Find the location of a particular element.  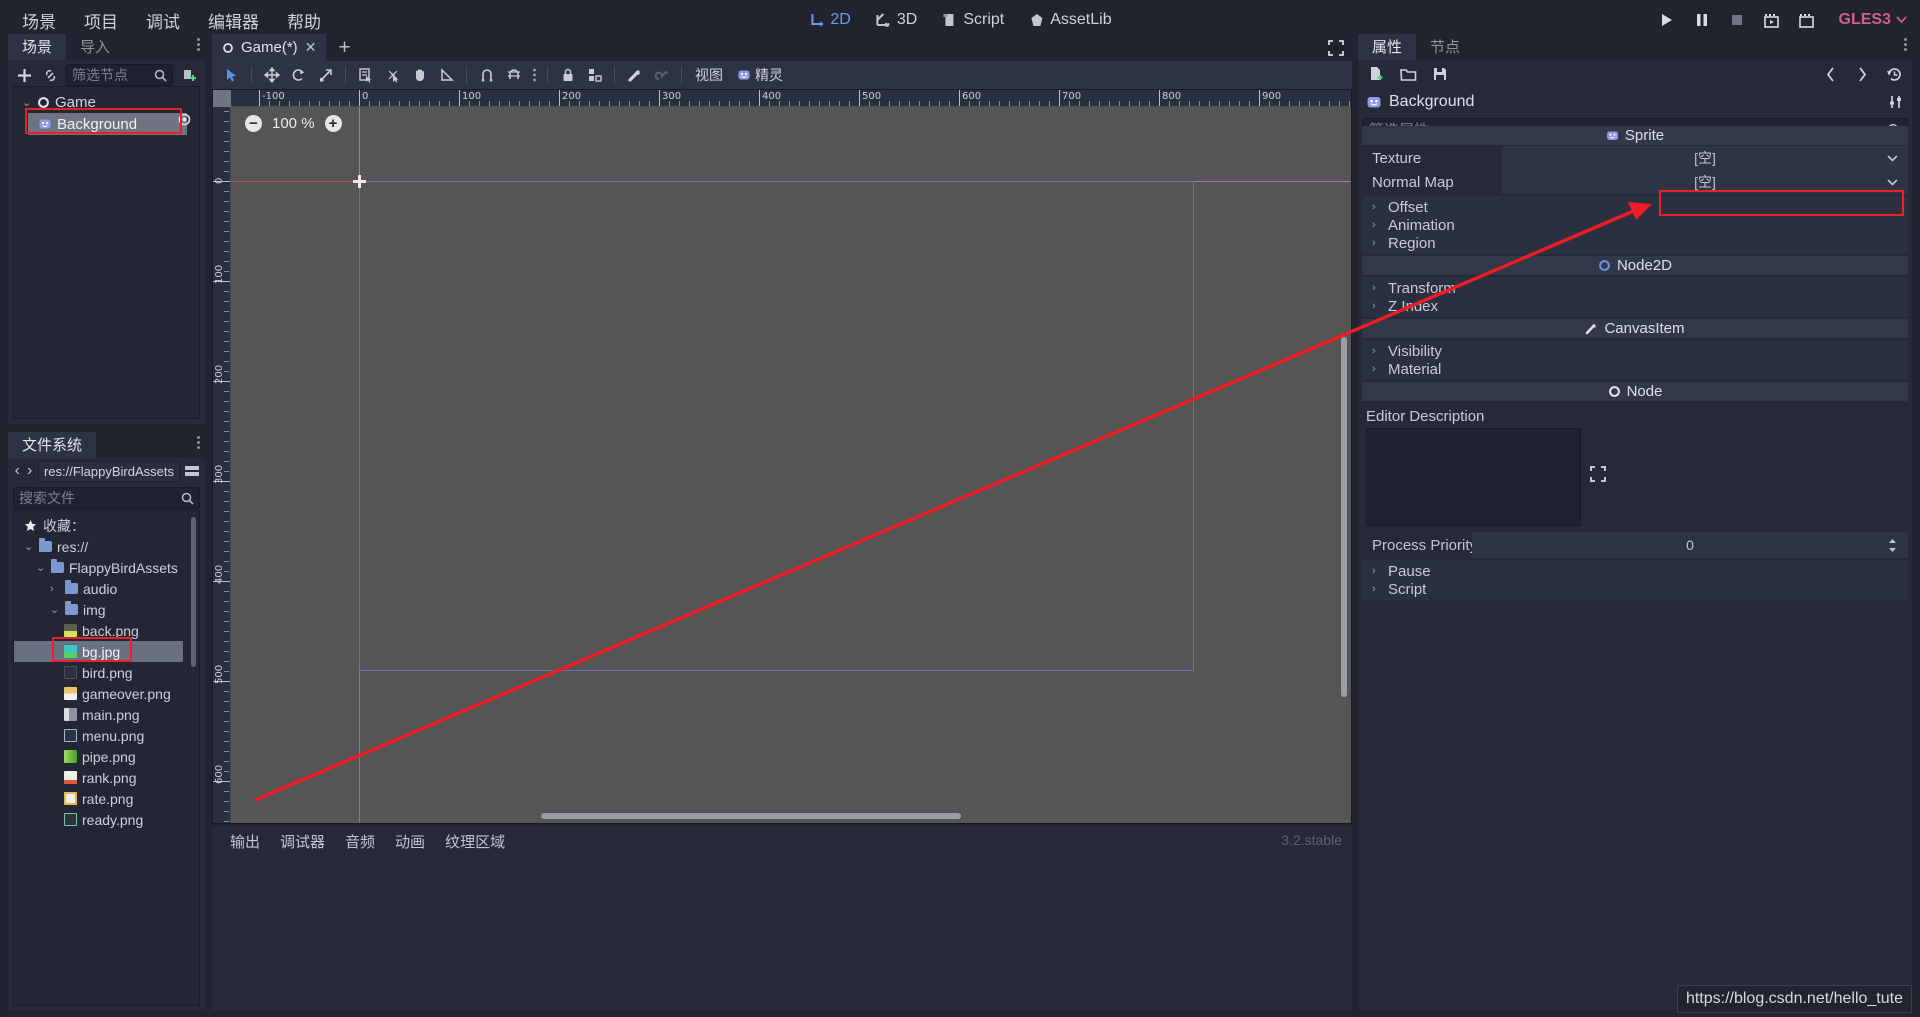

scene-filter-input: 筛选节点 is located at coordinates (119, 75).